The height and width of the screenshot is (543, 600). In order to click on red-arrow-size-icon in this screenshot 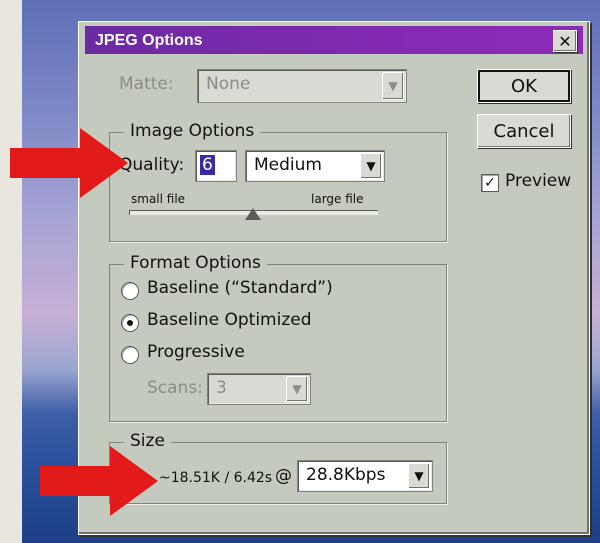, I will do `click(99, 481)`.